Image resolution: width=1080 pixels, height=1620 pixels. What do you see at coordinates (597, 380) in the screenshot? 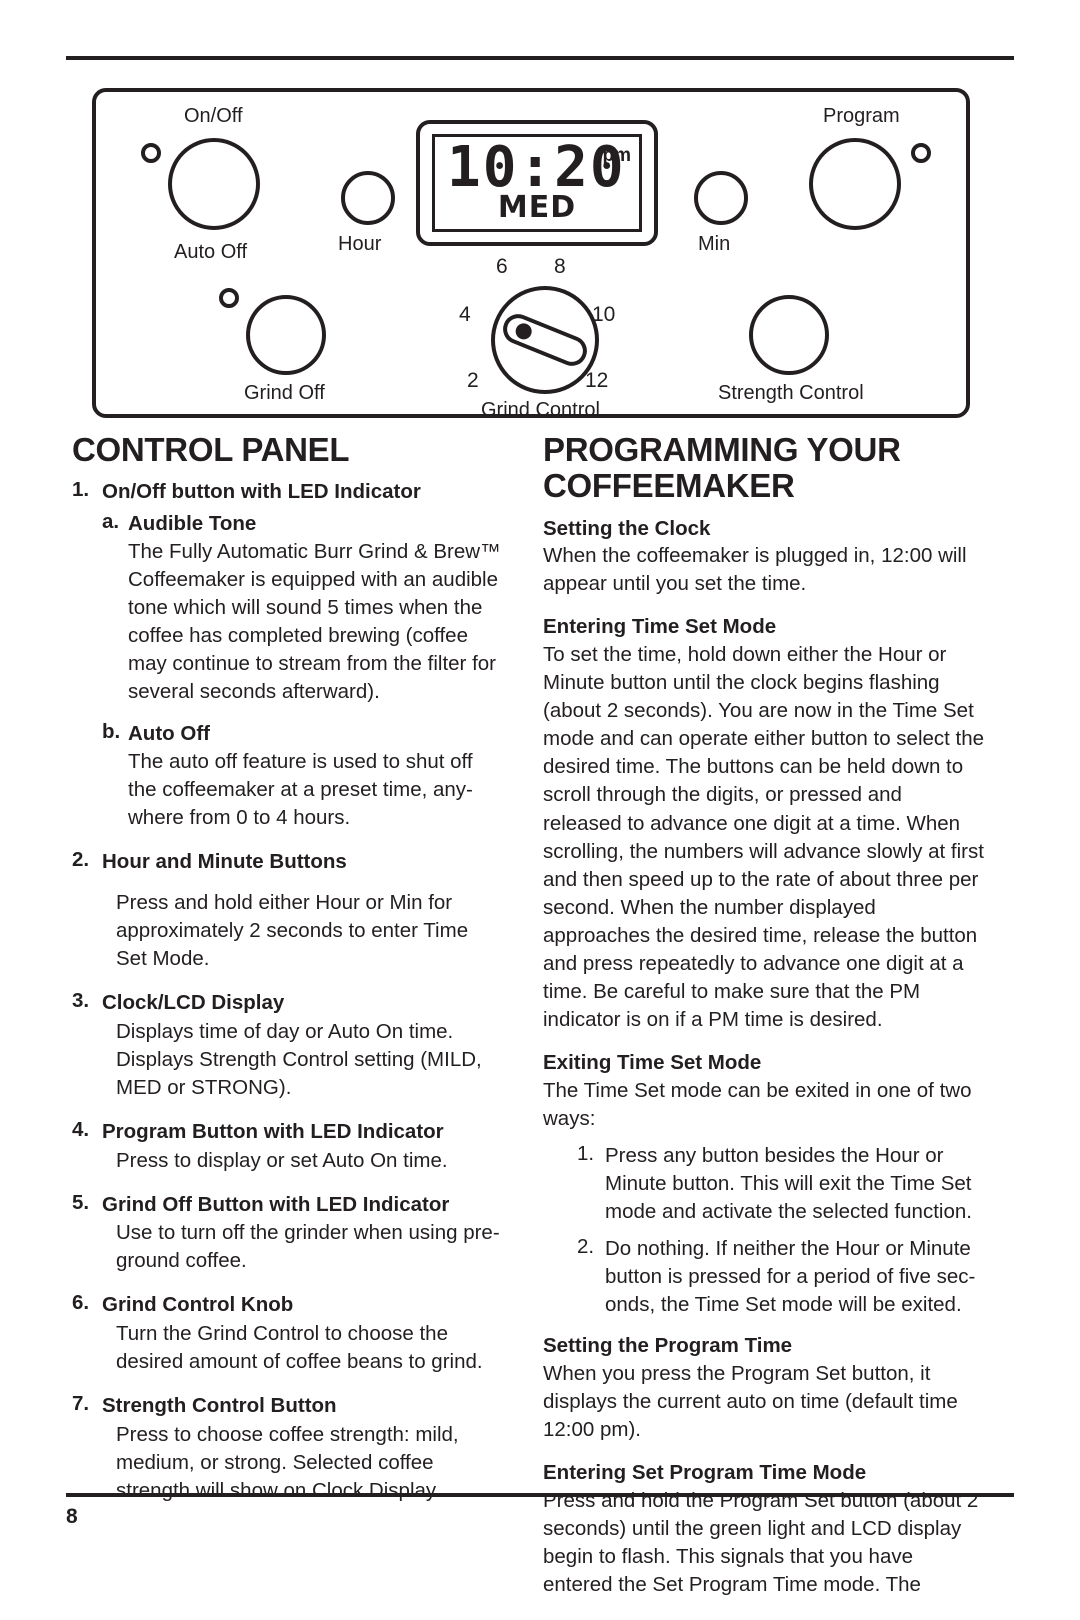
I see `grind-tick-12: 12` at bounding box center [597, 380].